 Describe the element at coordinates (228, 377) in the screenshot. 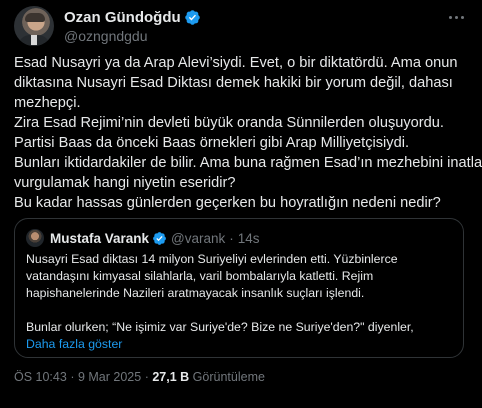

I see `views-label: Görüntüleme` at that location.